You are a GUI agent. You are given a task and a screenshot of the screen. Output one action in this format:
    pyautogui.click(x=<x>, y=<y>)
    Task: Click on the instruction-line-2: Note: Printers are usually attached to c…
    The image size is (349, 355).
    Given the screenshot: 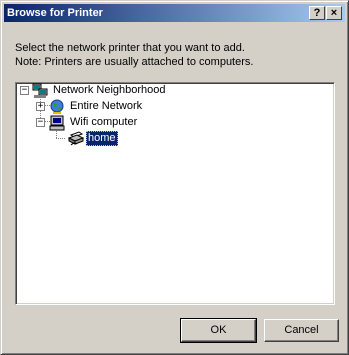 What is the action you would take?
    pyautogui.click(x=134, y=62)
    